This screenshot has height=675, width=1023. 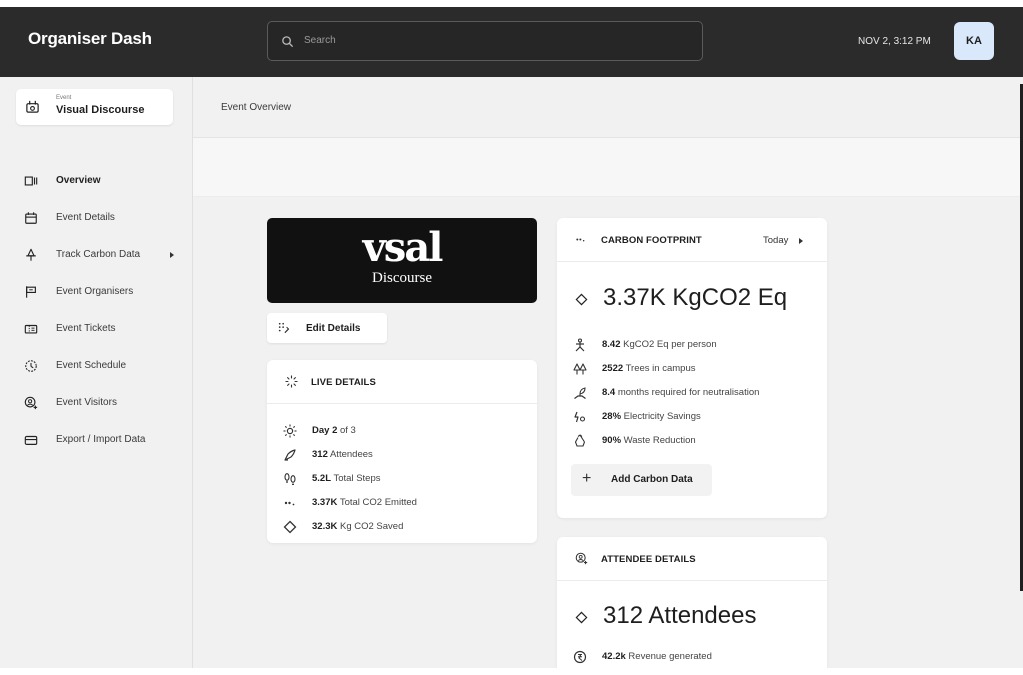 What do you see at coordinates (611, 344) in the screenshot?
I see `row-value: 8.42` at bounding box center [611, 344].